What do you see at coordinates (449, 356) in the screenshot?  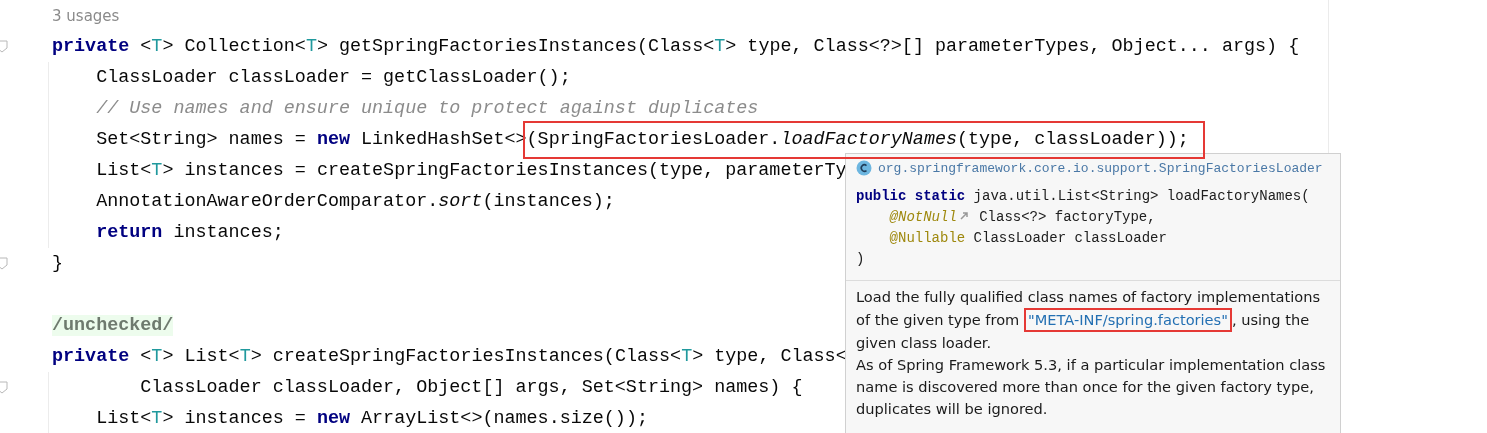 I see `code-line: private <T> List<T> createSpringFactoriesInstances(Class<T> type, Class<` at bounding box center [449, 356].